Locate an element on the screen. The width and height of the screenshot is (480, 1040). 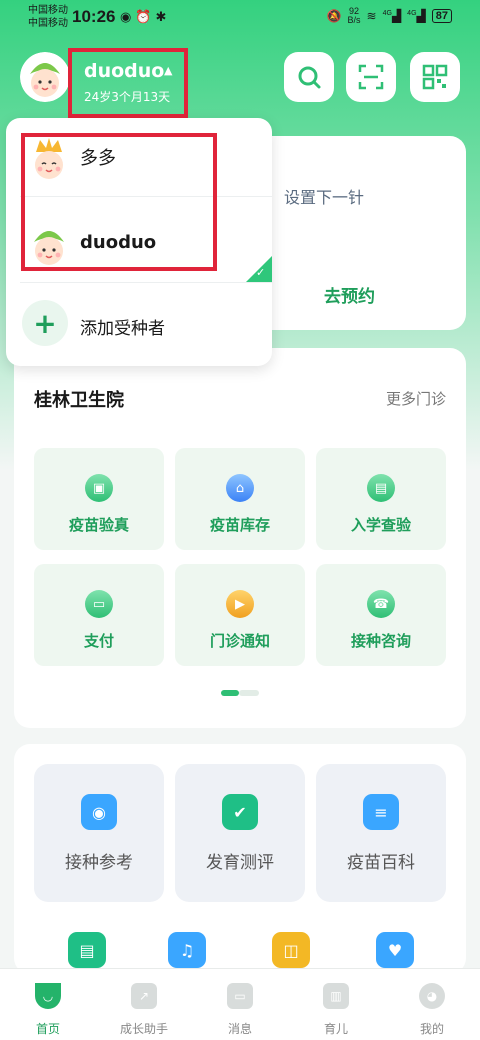
status-icons-right: 🔕 92 B/s ≋ 4G▟ 4G▟ 87 is located at coordinates (389, 16).